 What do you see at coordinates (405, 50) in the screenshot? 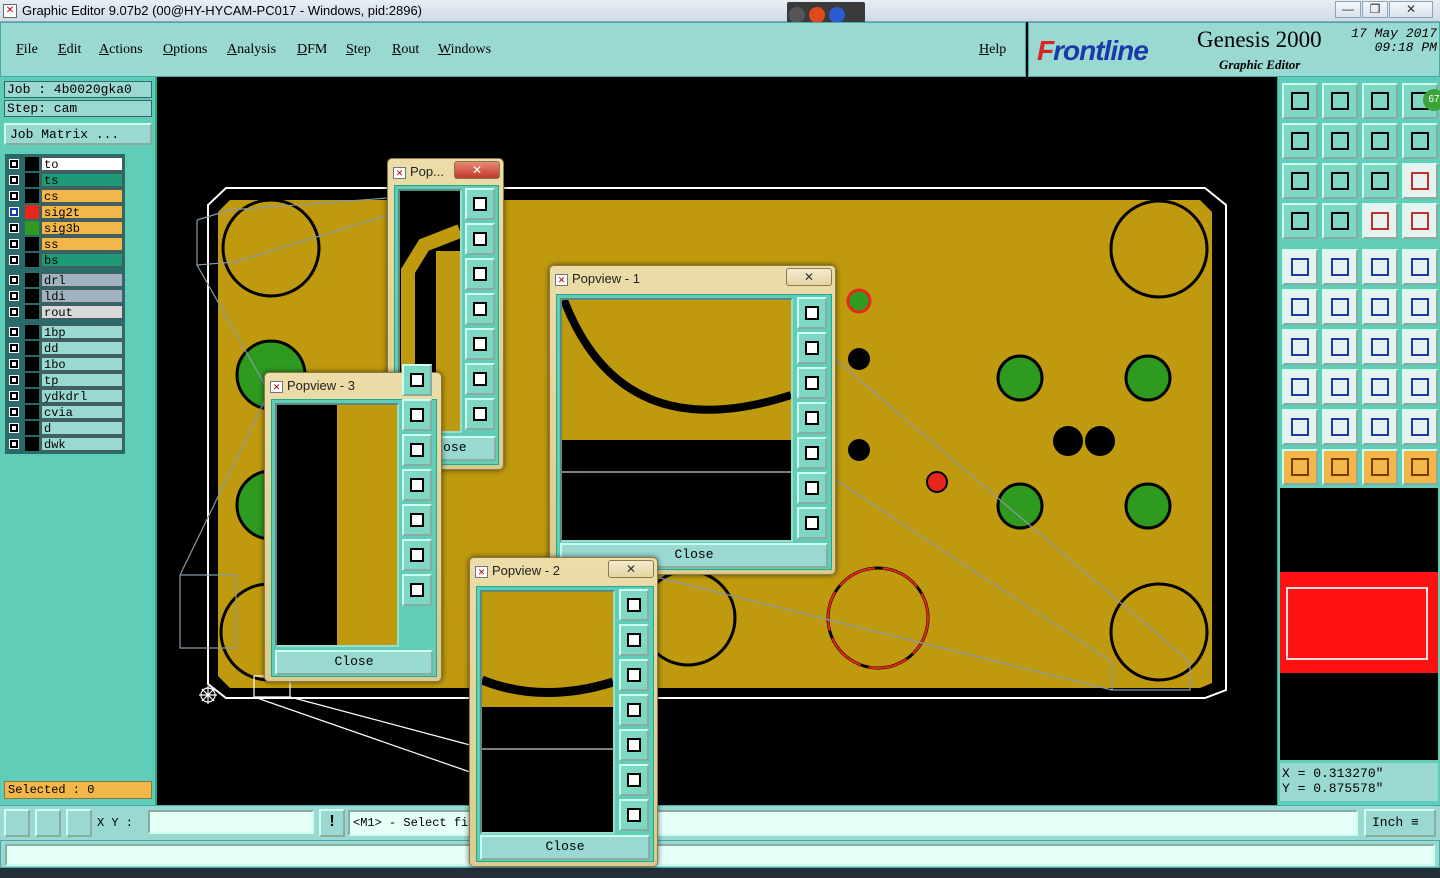
I see `menu-rout: Rout` at bounding box center [405, 50].